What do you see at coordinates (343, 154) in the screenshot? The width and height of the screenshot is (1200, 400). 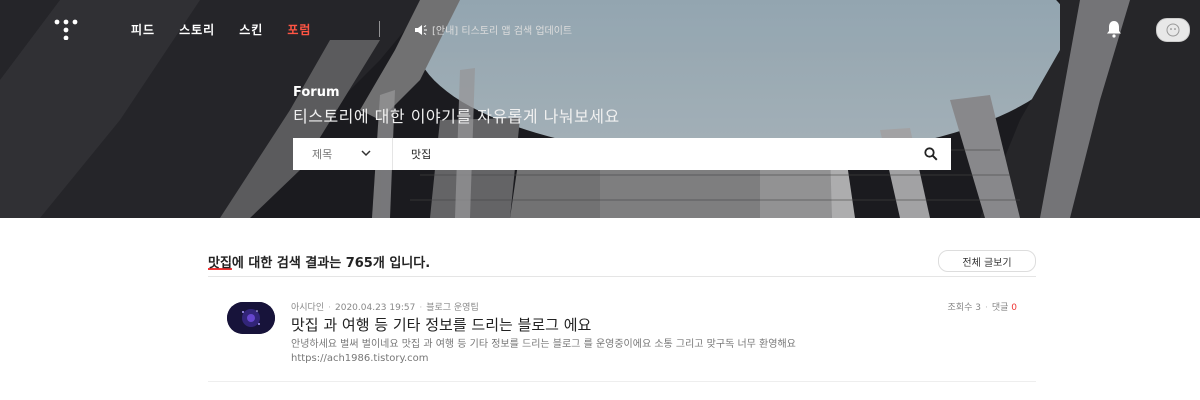 I see `search-category-select: 제목` at bounding box center [343, 154].